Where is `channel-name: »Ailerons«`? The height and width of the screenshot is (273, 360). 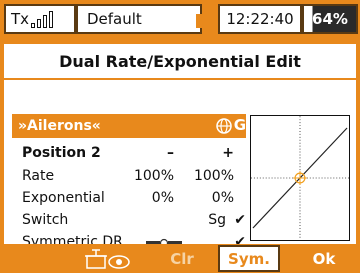 channel-name: »Ailerons« is located at coordinates (59, 126).